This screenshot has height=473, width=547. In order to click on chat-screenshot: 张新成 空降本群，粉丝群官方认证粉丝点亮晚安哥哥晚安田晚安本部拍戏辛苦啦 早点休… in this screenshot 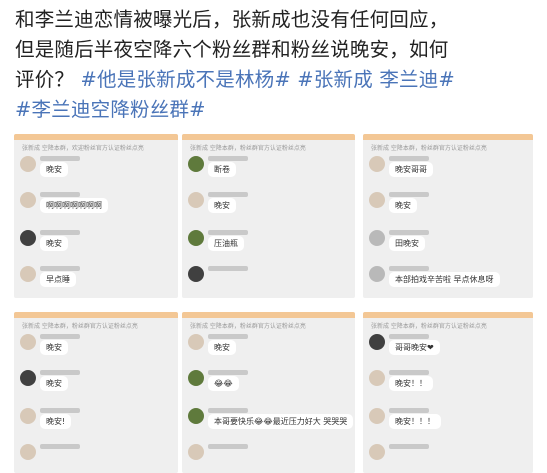, I will do `click(448, 216)`.